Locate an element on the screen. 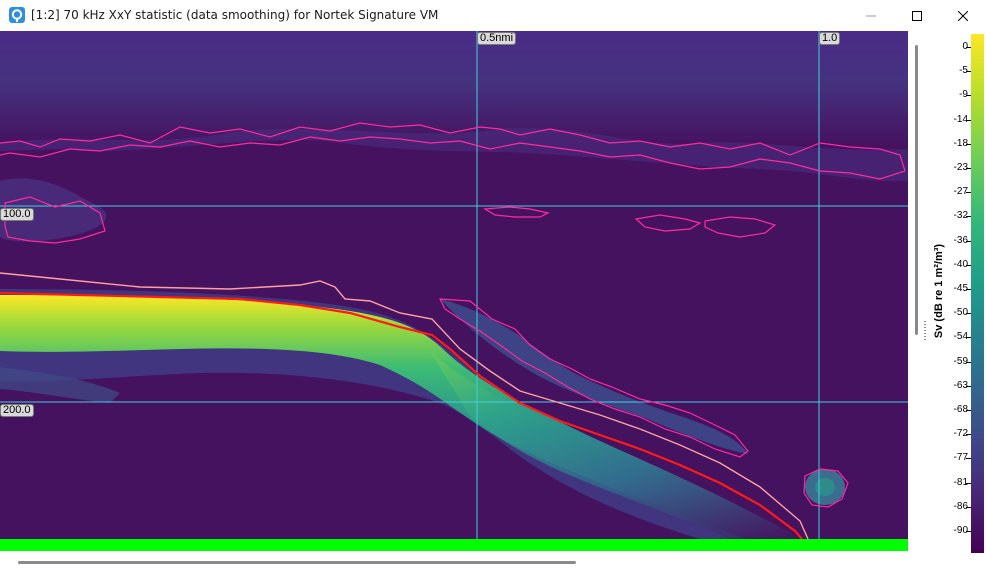 The height and width of the screenshot is (570, 986). colorbar-tick-label: -23 is located at coordinates (960, 167).